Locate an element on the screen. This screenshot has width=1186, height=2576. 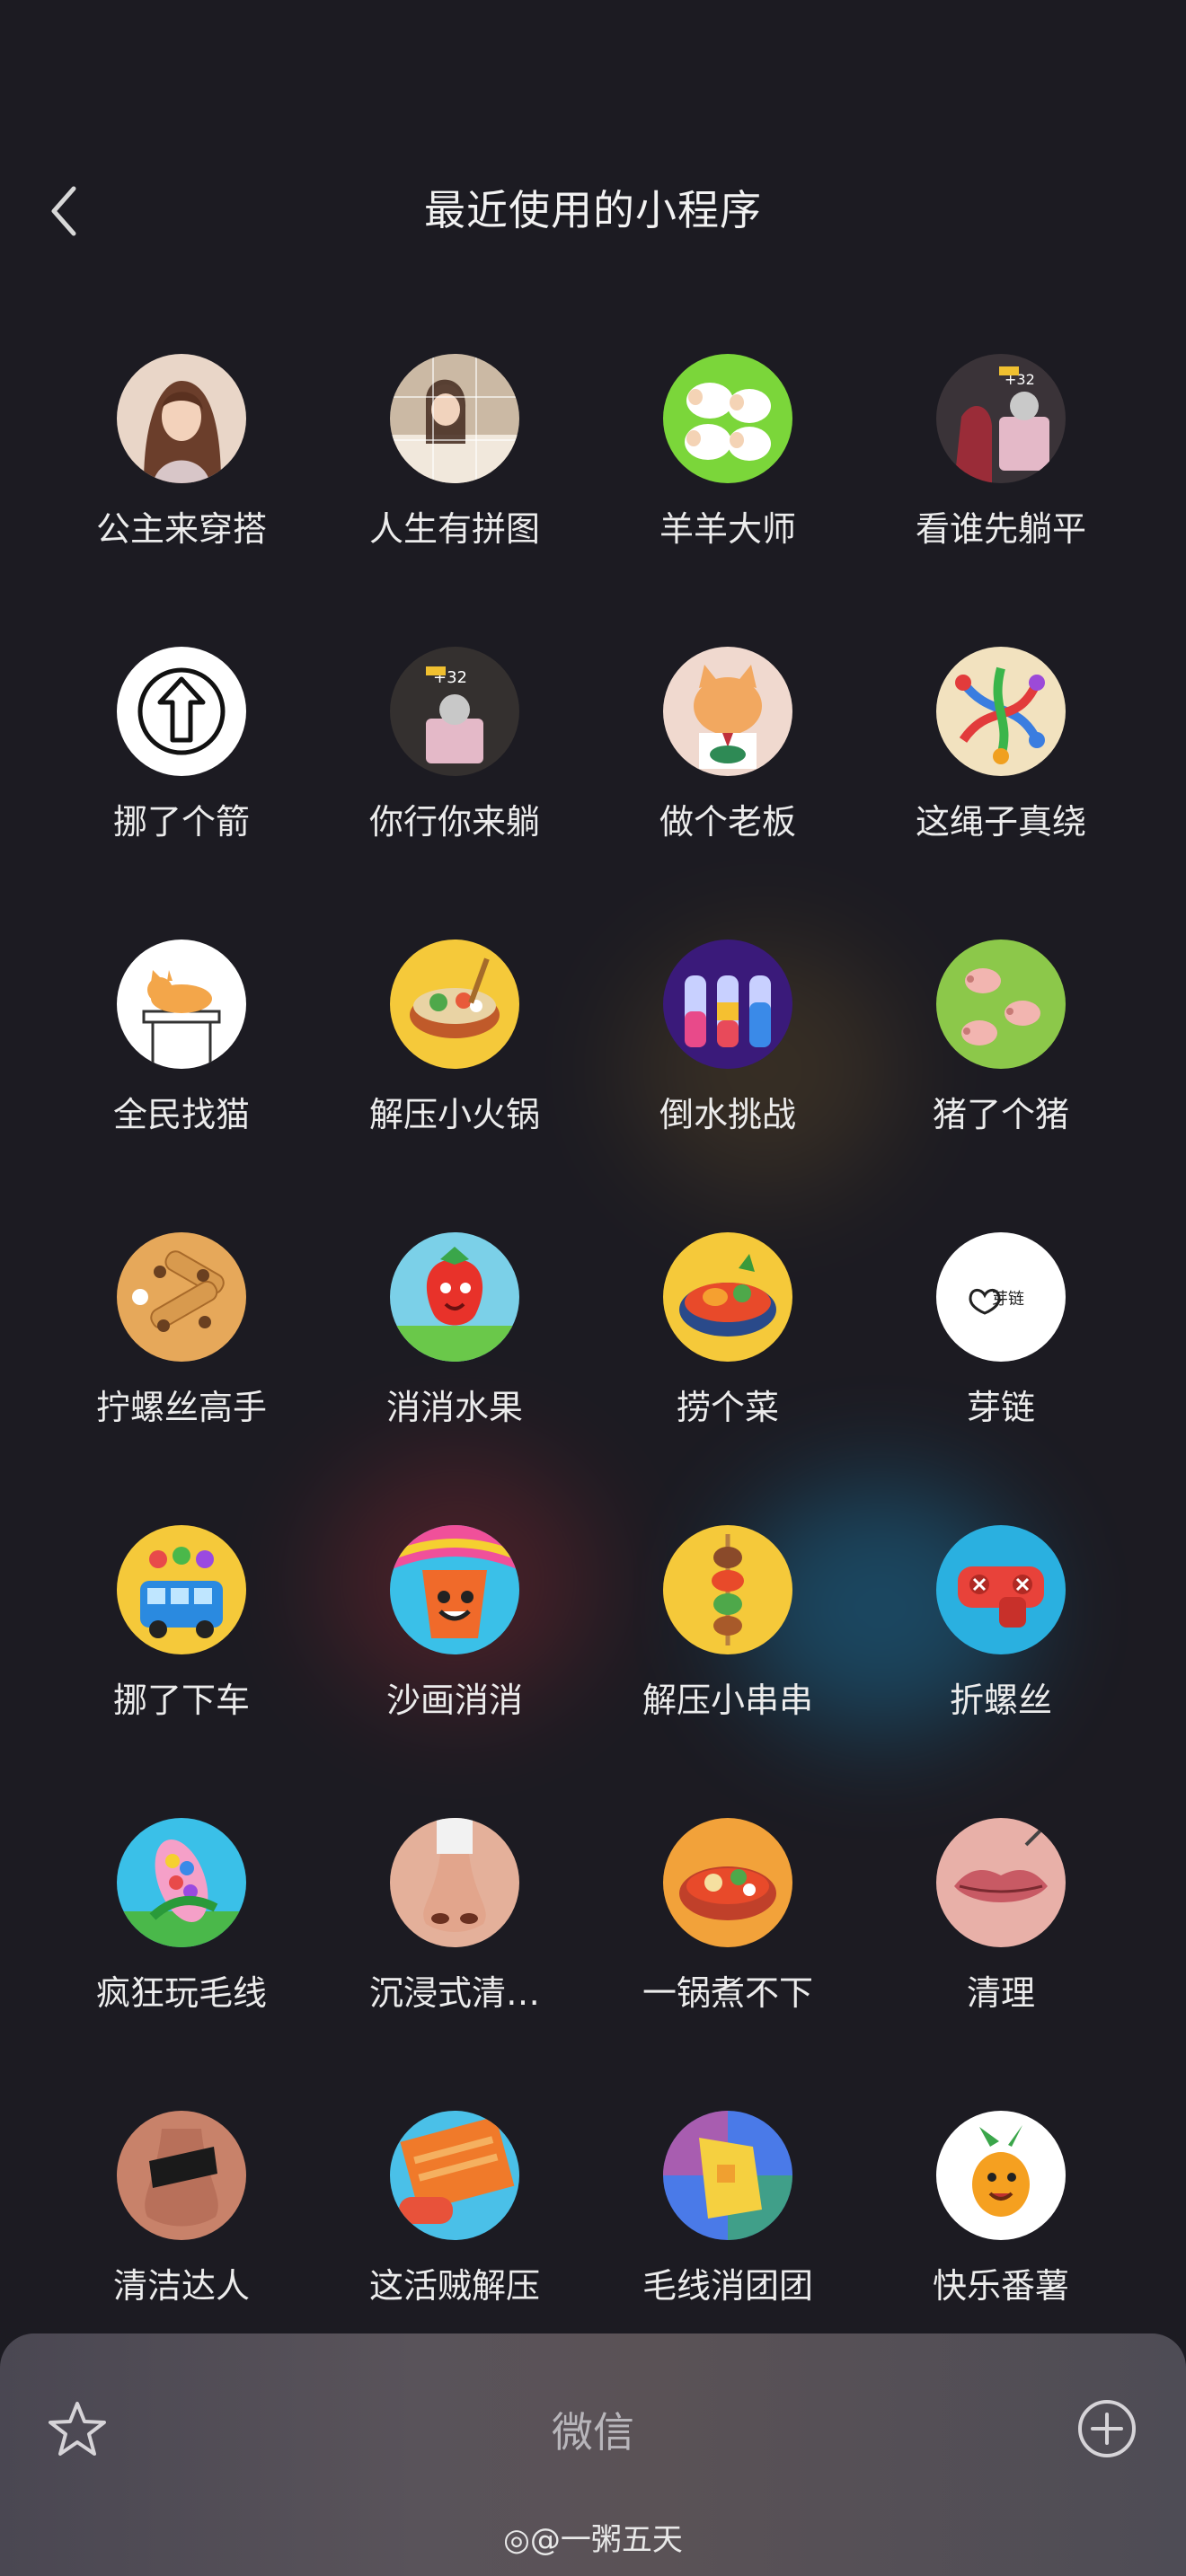
sprout-chain-logo-icon: 芽链 is located at coordinates (1001, 1297).